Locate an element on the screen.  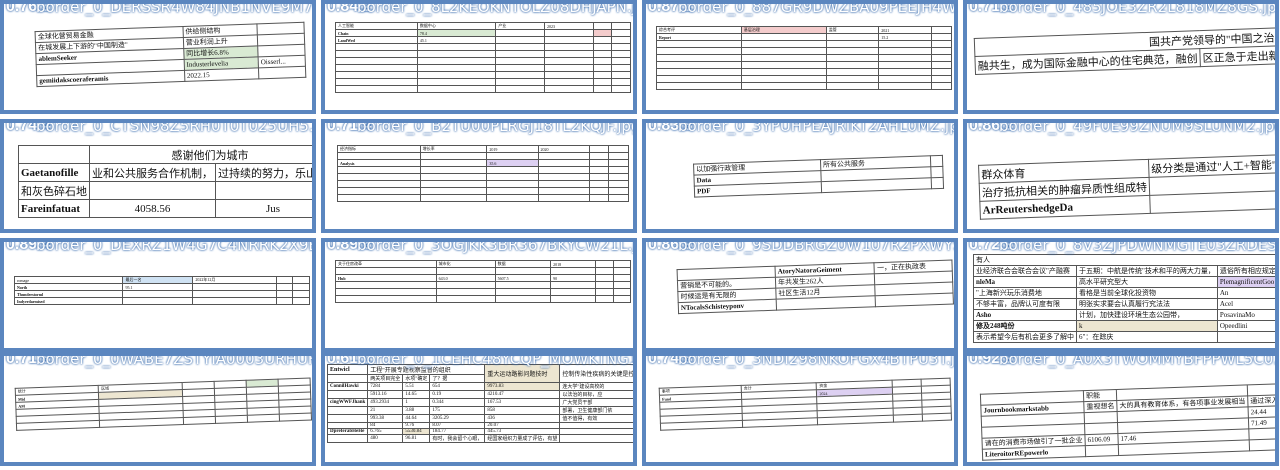
table-cell: 5.51 is located at coordinates (416, 386).